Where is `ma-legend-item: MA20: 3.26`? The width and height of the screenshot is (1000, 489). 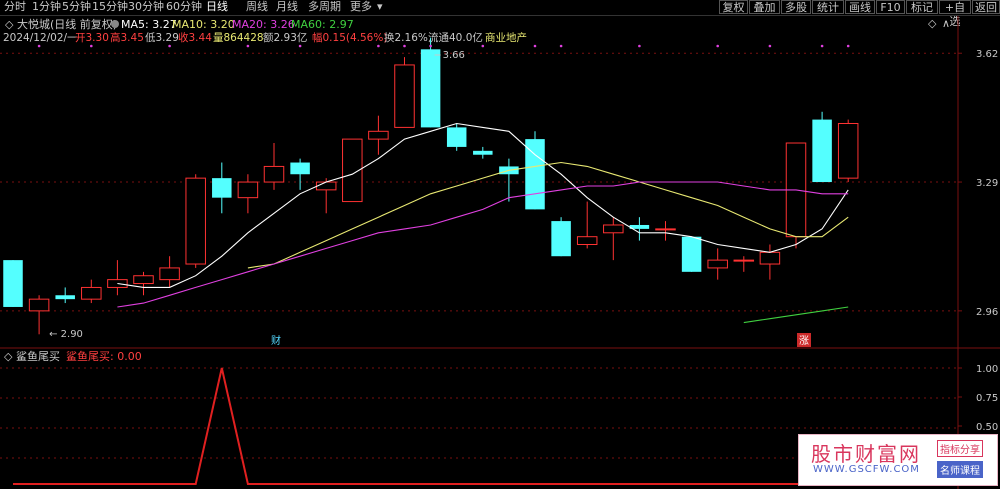
ma-legend-item: MA20: 3.26 is located at coordinates (263, 24).